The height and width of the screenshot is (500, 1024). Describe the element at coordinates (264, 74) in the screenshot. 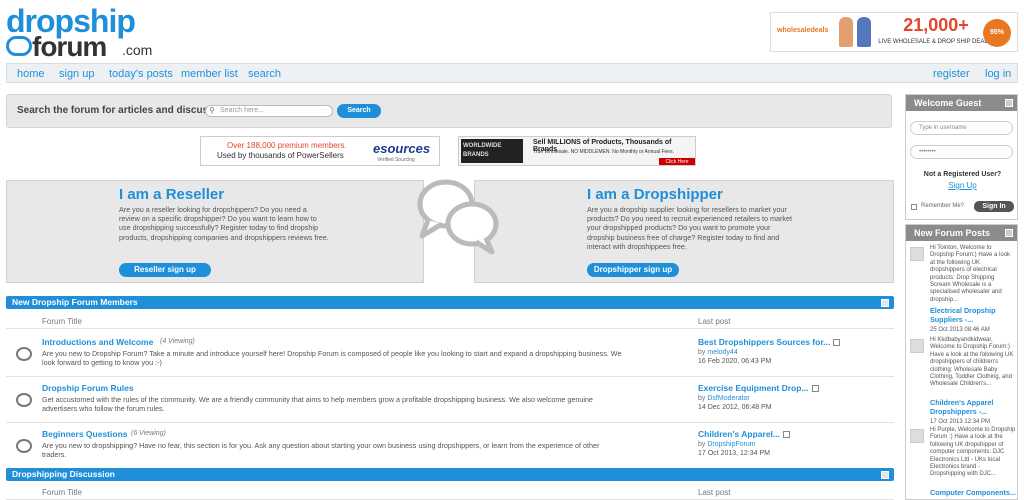

I see `nav-search: search` at that location.